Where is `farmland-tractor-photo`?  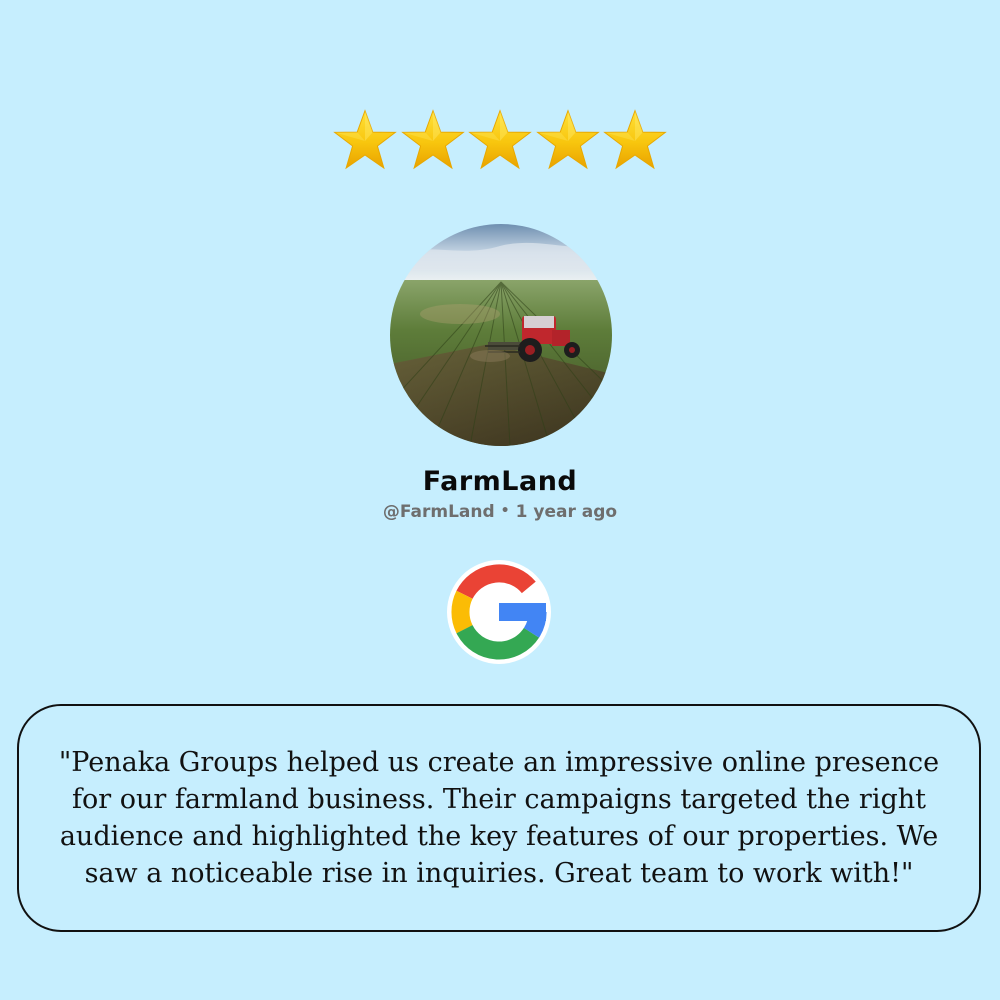
farmland-tractor-photo is located at coordinates (501, 335).